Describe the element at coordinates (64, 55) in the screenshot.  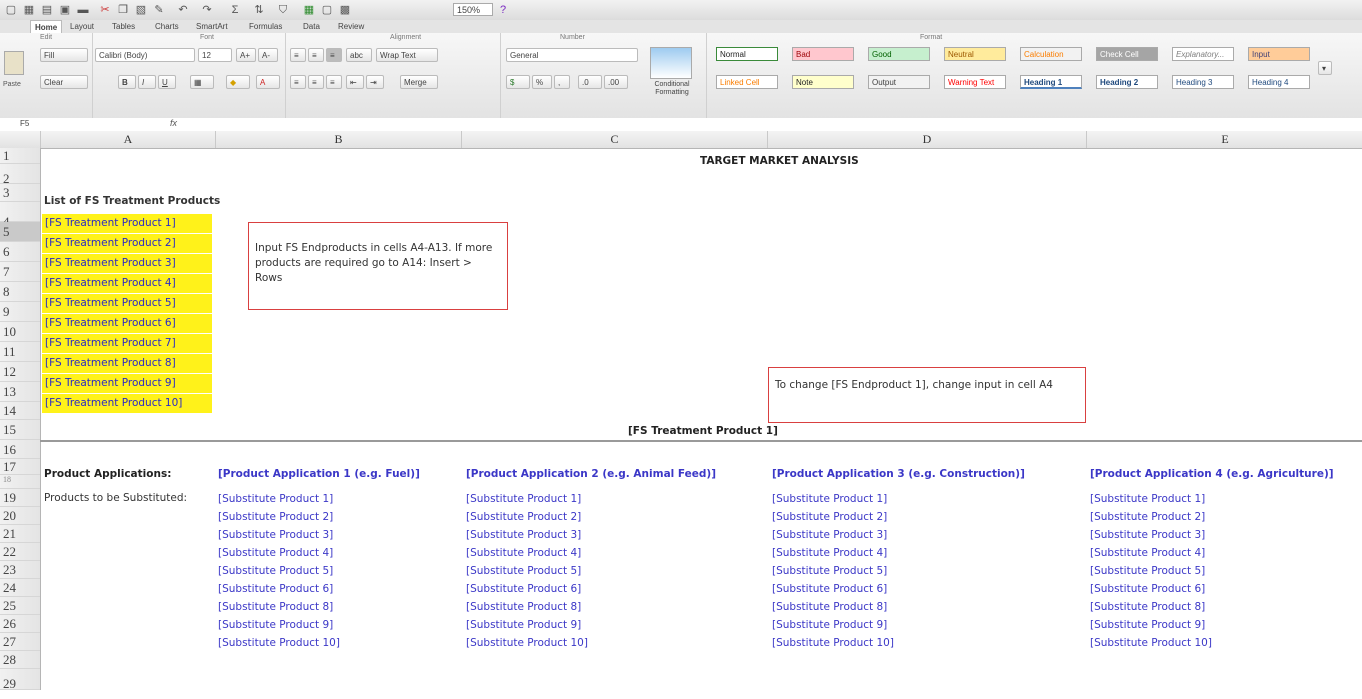
I see `fill-button: Fill` at that location.